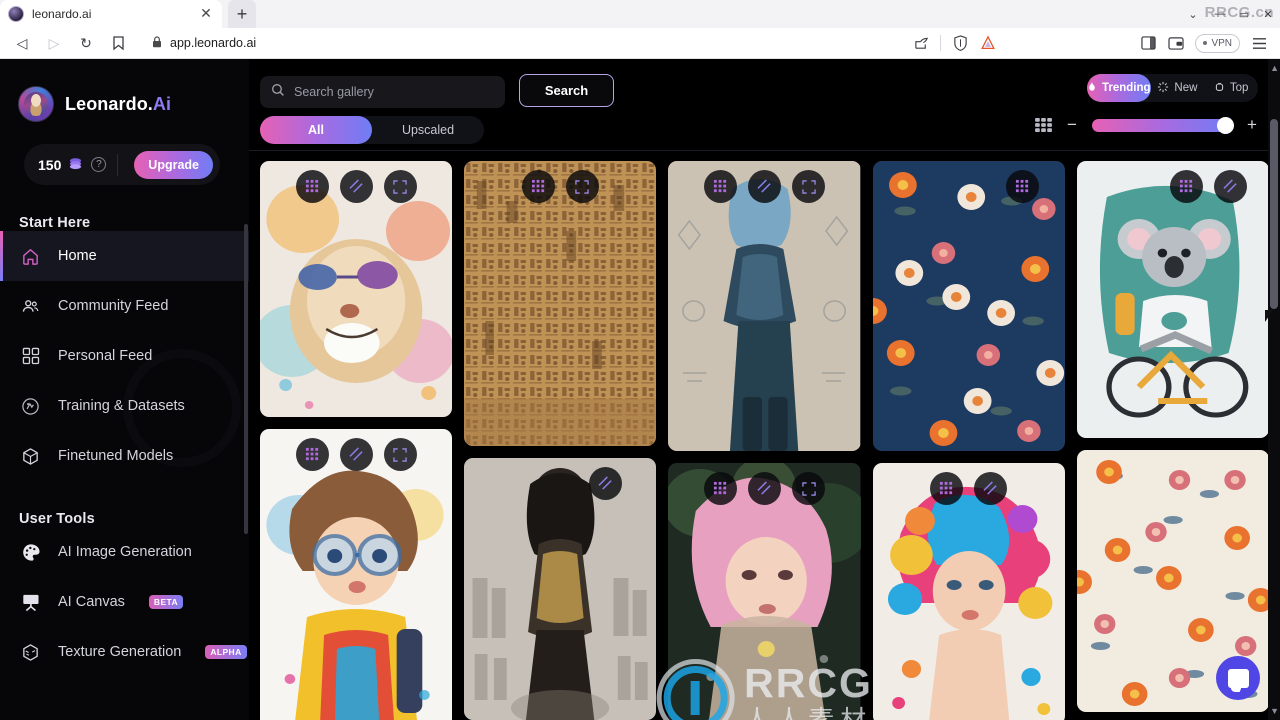 The image size is (1280, 720). What do you see at coordinates (1271, 316) in the screenshot?
I see `mouse-cursor` at bounding box center [1271, 316].